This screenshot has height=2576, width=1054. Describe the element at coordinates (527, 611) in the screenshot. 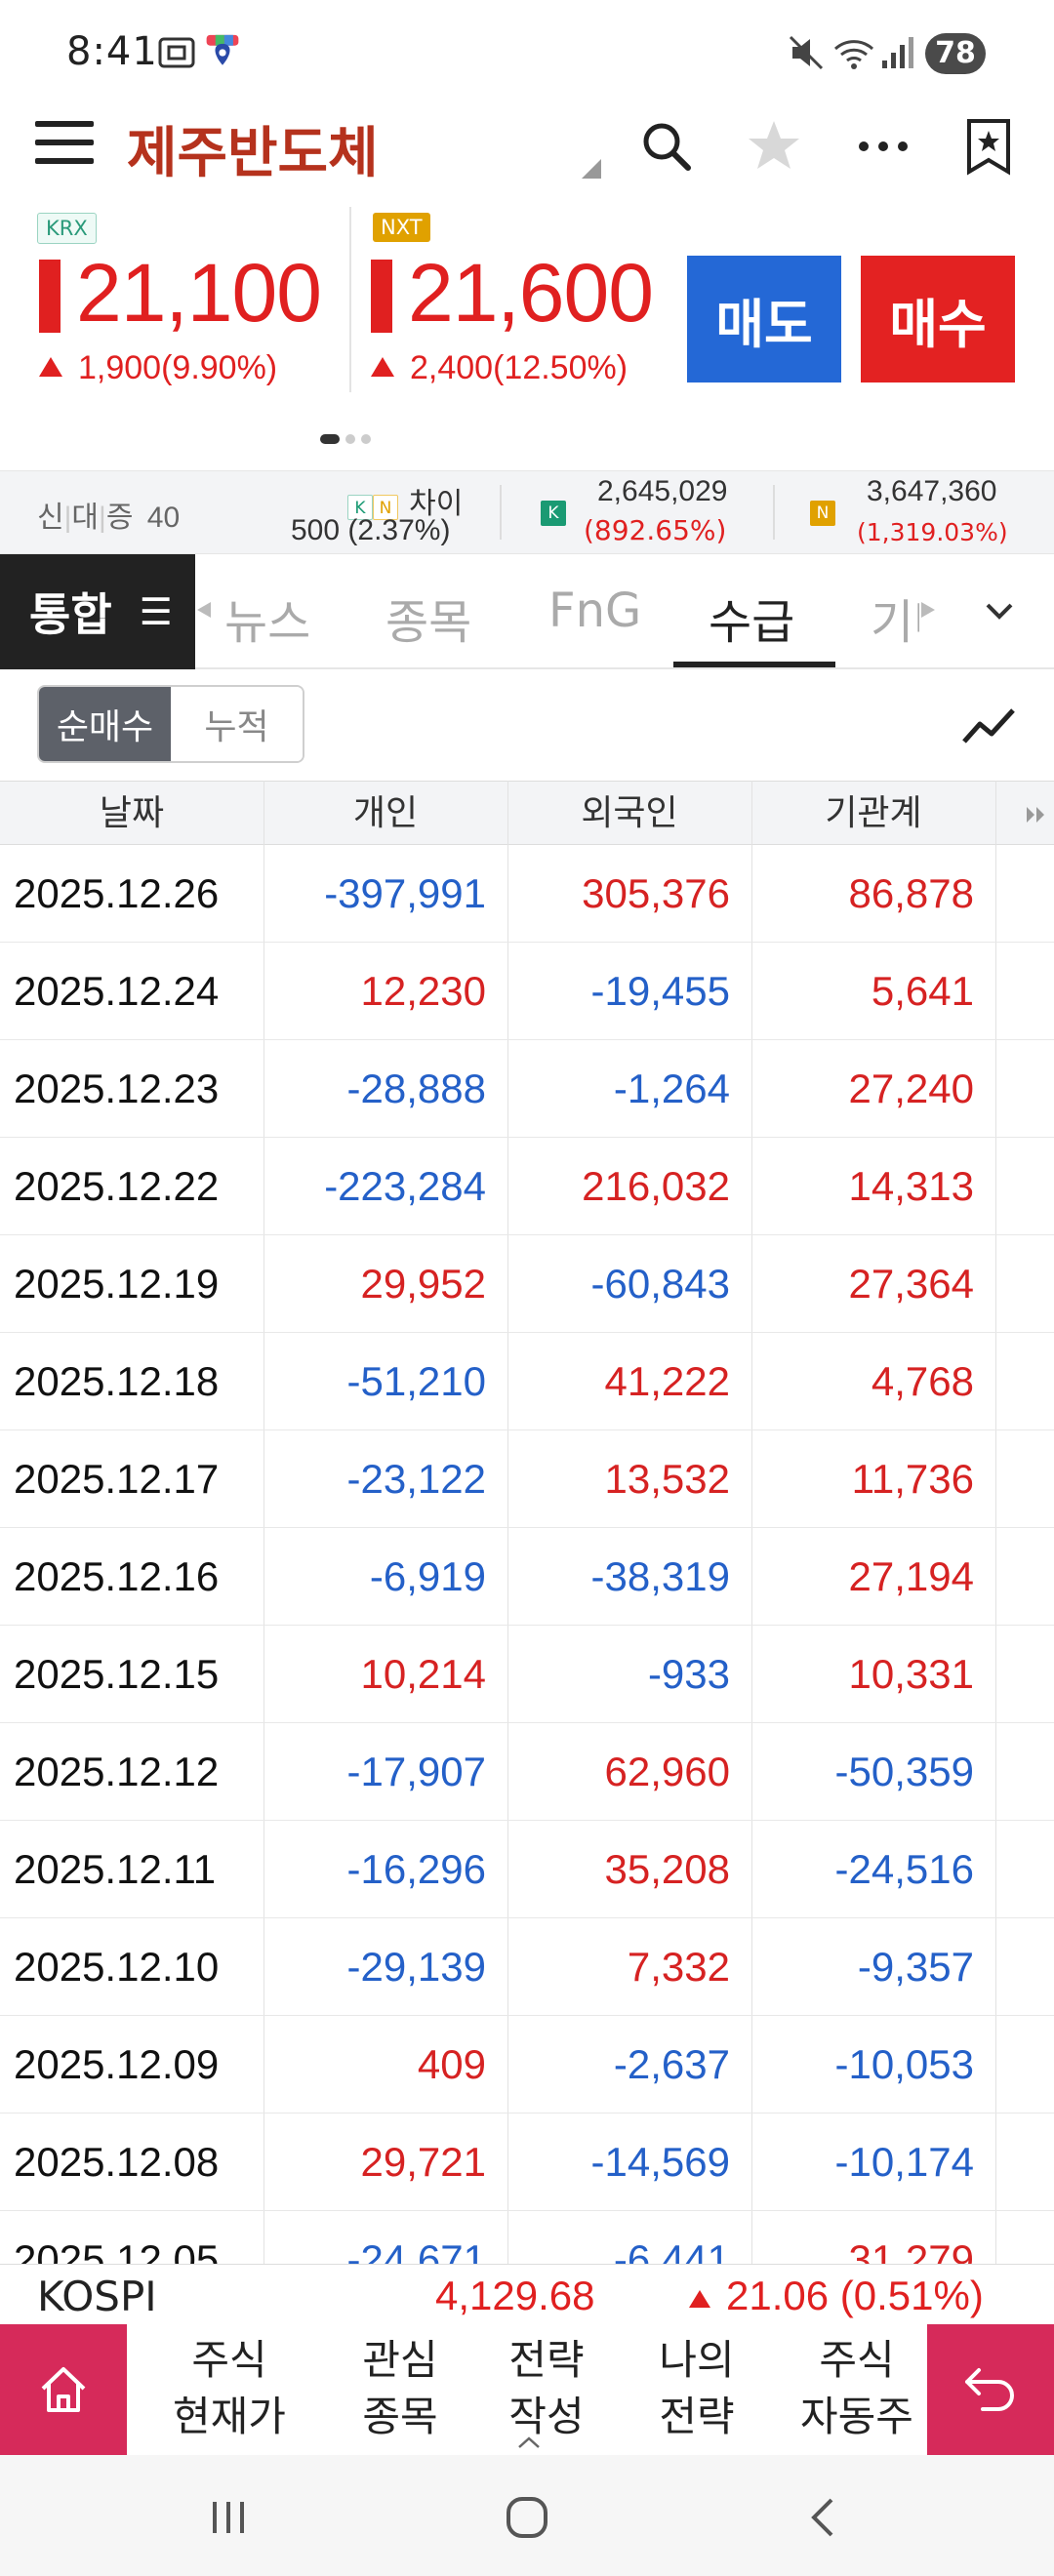

I see `tab-row: 통합 ☰ 뉴스 종목 FnG 수급 기타` at that location.